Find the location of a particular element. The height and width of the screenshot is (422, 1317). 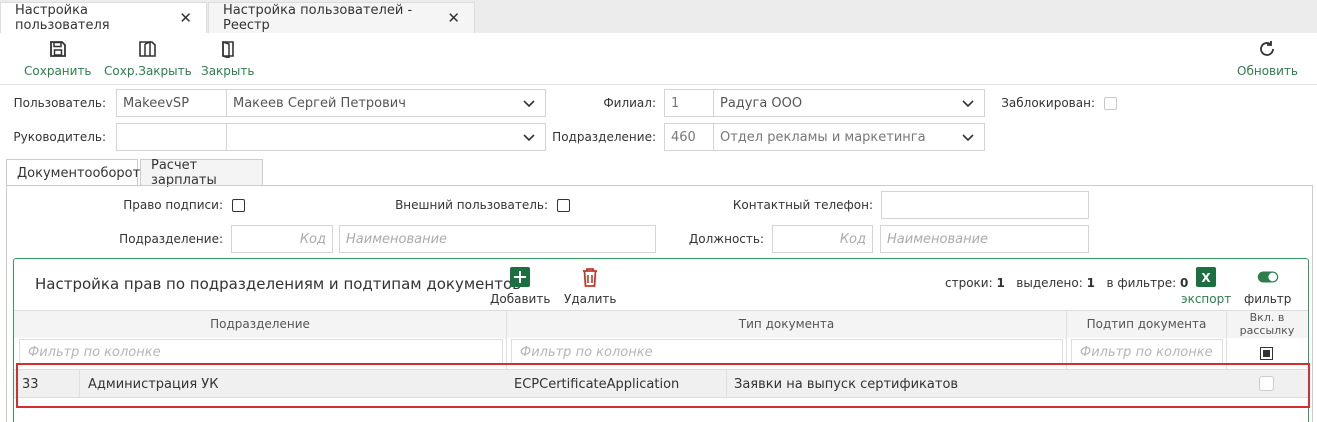

save-button: Сохранить is located at coordinates (58, 58).